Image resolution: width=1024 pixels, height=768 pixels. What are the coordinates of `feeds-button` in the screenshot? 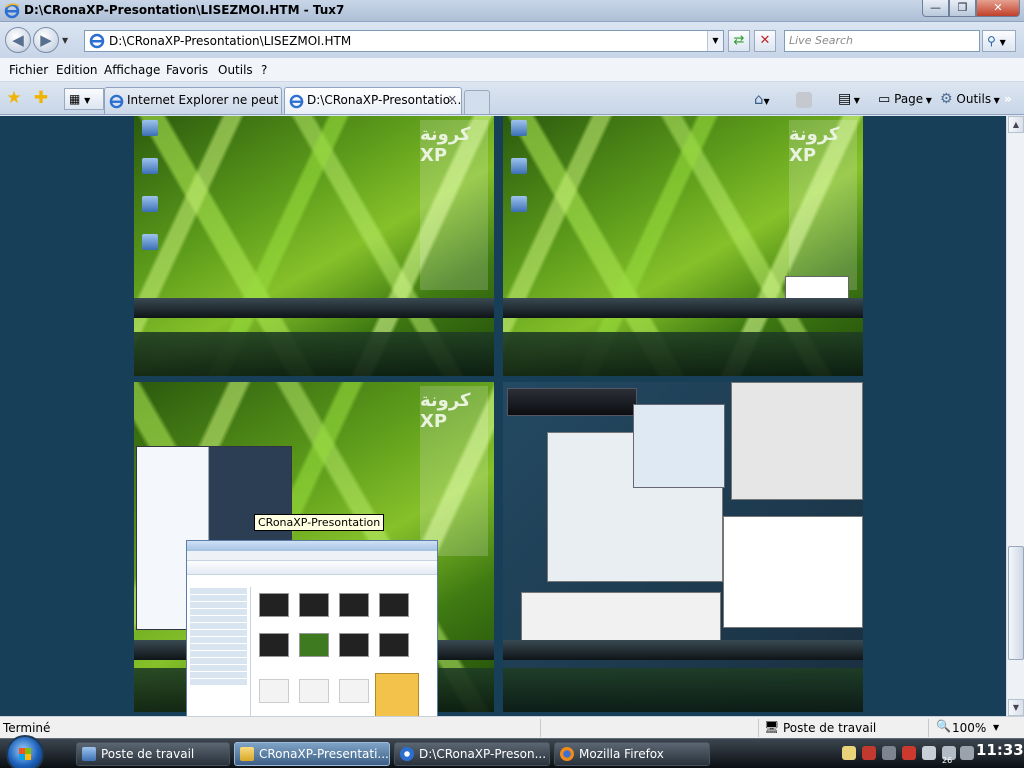 It's located at (805, 100).